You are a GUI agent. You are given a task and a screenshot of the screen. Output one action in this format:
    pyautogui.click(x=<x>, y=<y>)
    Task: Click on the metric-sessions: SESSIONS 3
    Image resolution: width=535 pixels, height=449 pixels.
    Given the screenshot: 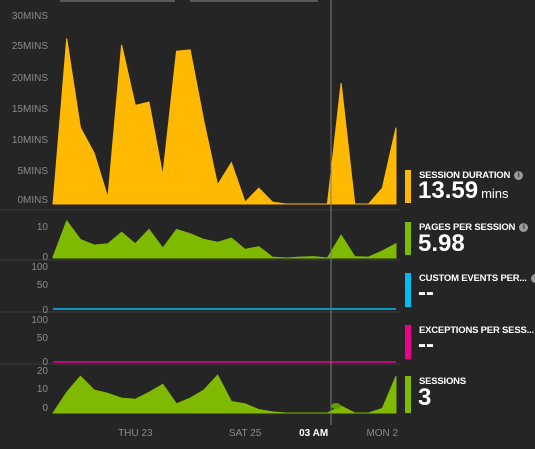 What is the action you would take?
    pyautogui.click(x=470, y=396)
    